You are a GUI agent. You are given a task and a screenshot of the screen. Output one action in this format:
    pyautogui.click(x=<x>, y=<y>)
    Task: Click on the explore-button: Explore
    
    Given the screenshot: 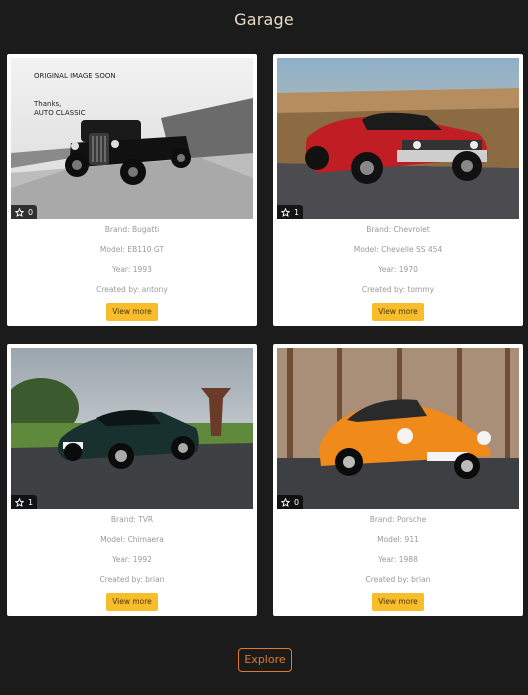 What is the action you would take?
    pyautogui.click(x=265, y=660)
    